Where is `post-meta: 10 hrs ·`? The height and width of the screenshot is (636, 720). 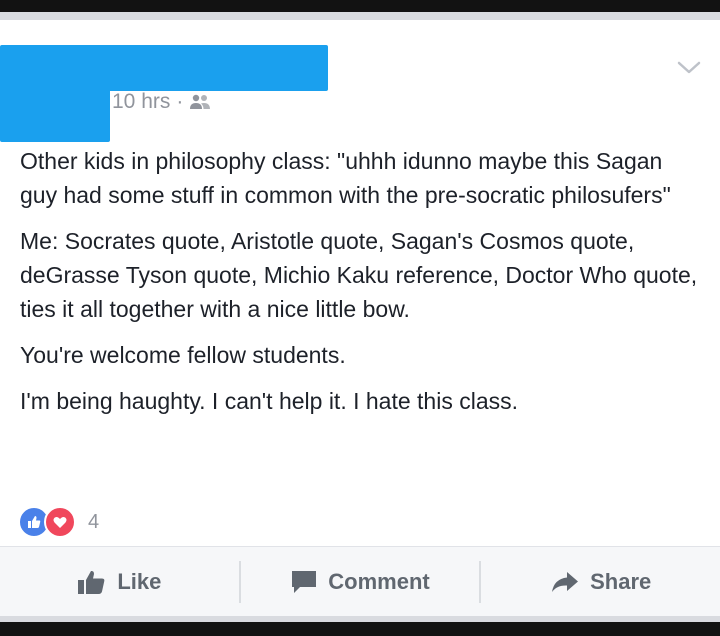 post-meta: 10 hrs · is located at coordinates (161, 102).